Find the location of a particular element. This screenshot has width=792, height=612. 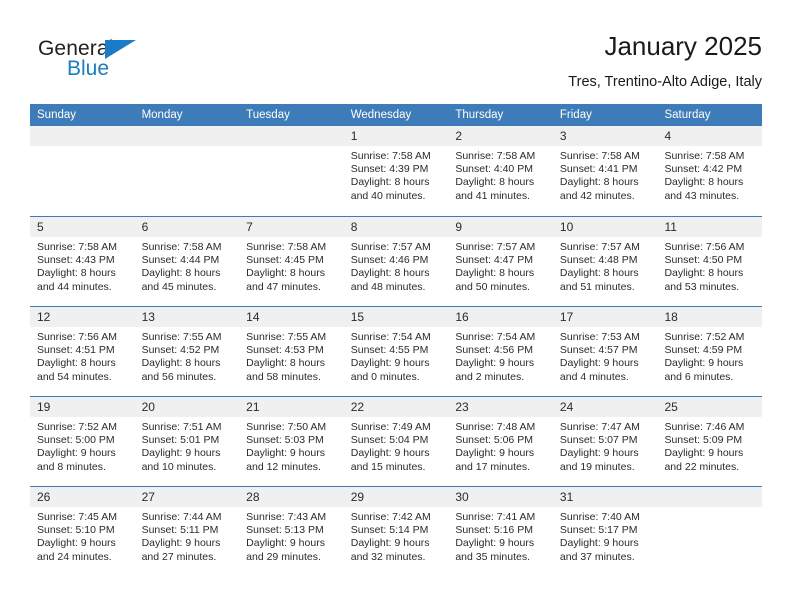

sunset-text: Sunset: 4:51 PM is located at coordinates (76, 350).